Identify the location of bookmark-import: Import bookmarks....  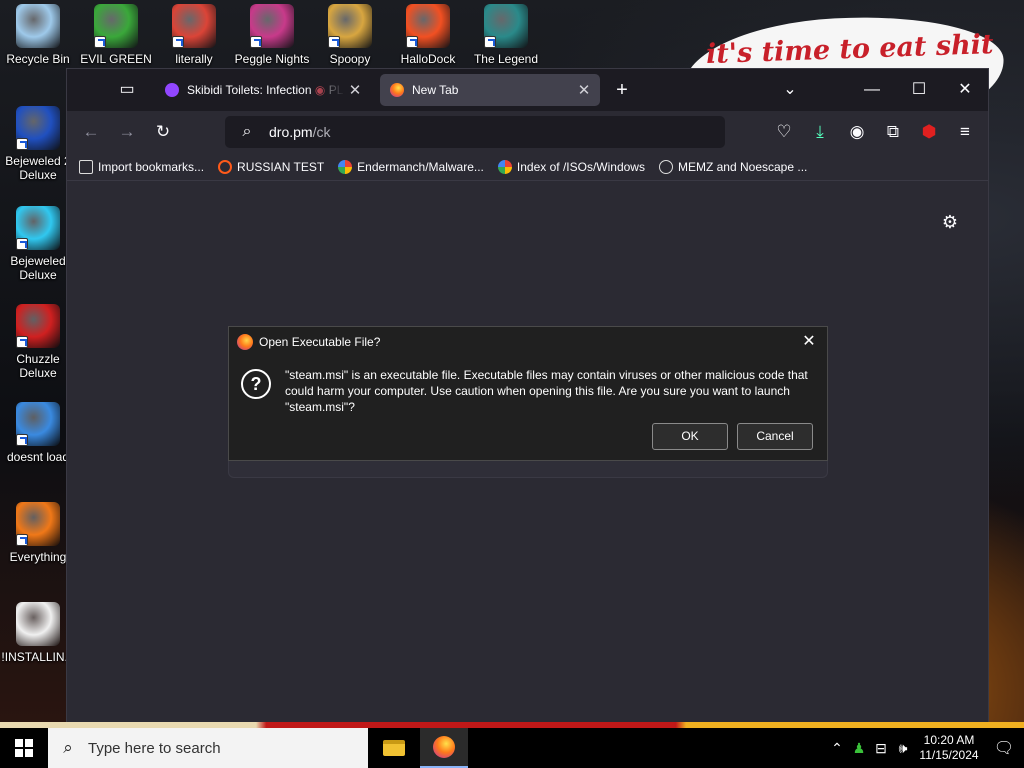
(141, 166).